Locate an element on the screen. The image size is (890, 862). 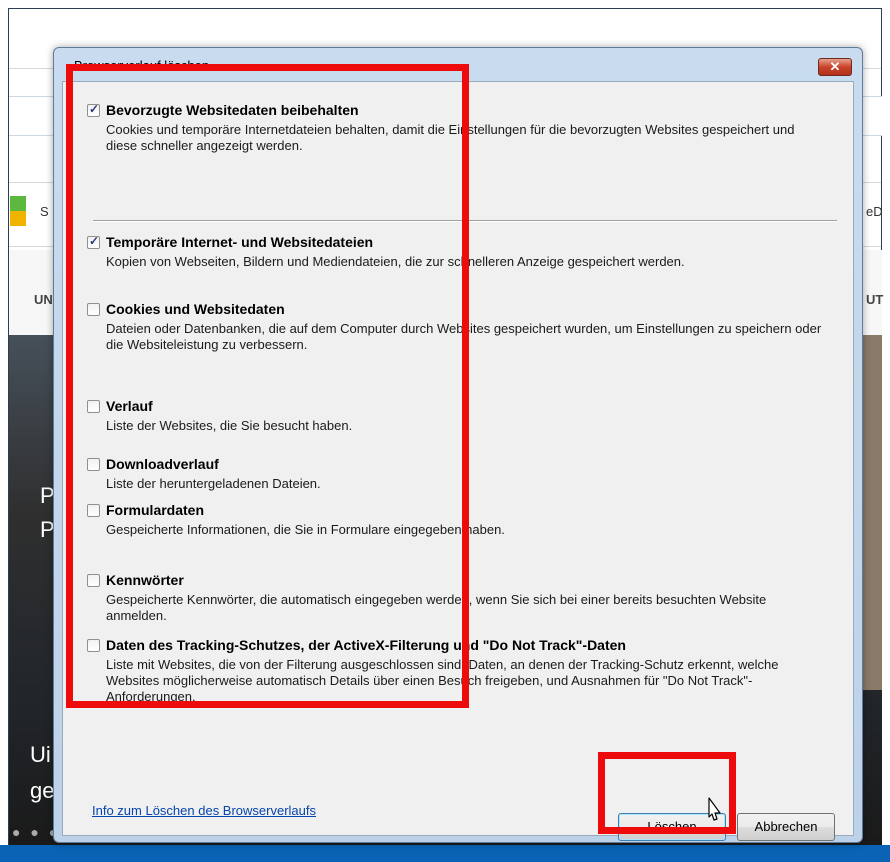
site-nav-right: UT is located at coordinates (875, 299).